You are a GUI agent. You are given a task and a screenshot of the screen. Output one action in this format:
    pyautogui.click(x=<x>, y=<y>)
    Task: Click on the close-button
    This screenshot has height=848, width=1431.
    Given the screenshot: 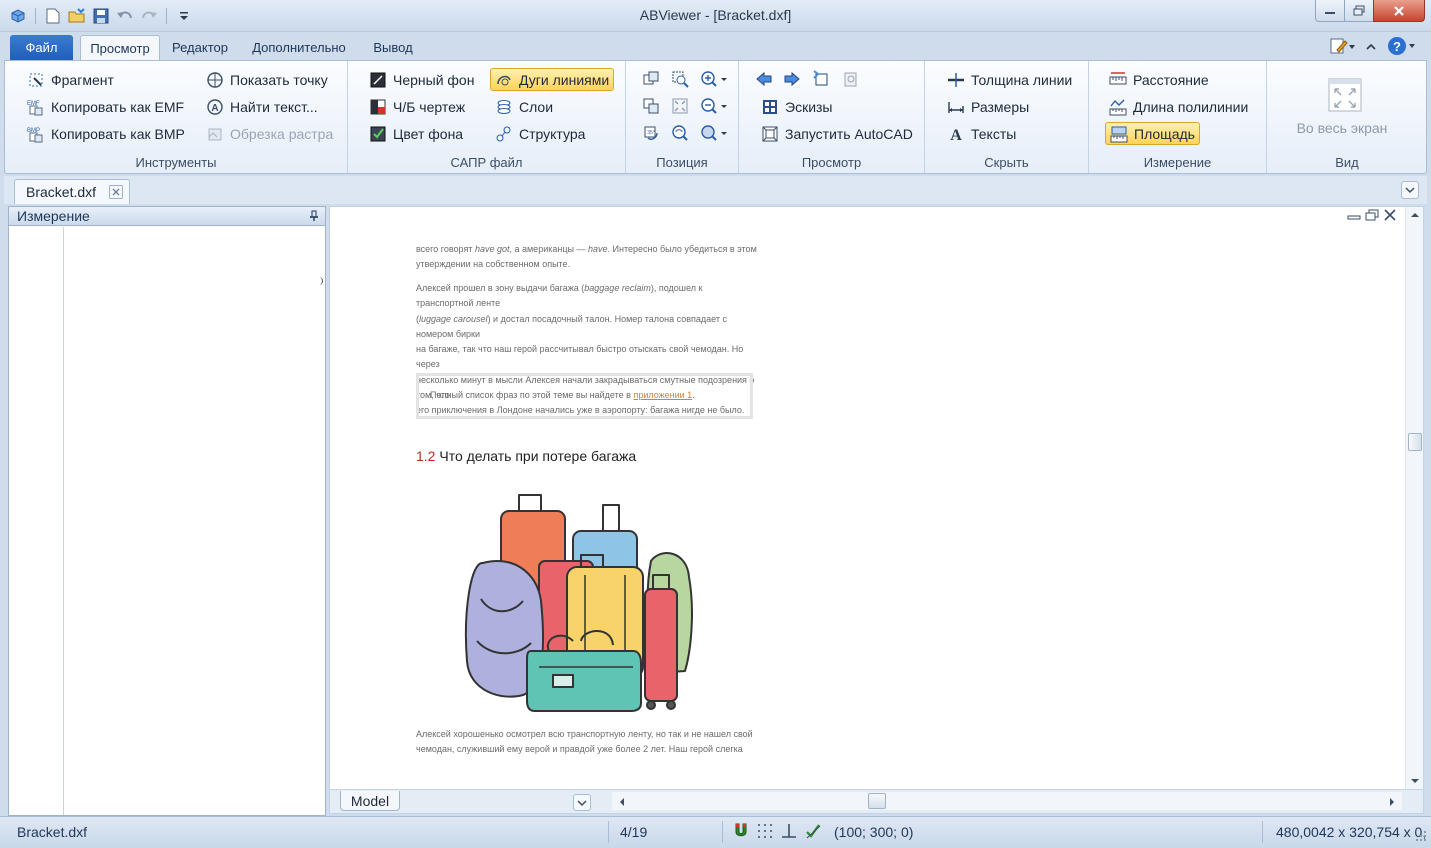 What is the action you would take?
    pyautogui.click(x=1399, y=11)
    